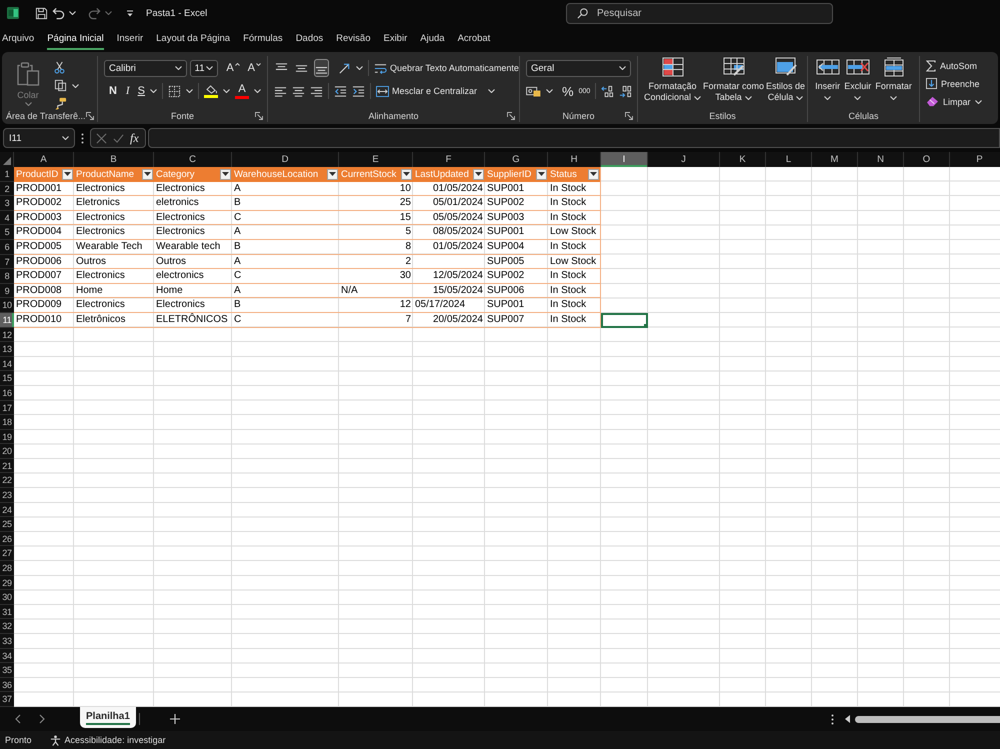 The height and width of the screenshot is (749, 1000). I want to click on row-header: 37, so click(7, 699).